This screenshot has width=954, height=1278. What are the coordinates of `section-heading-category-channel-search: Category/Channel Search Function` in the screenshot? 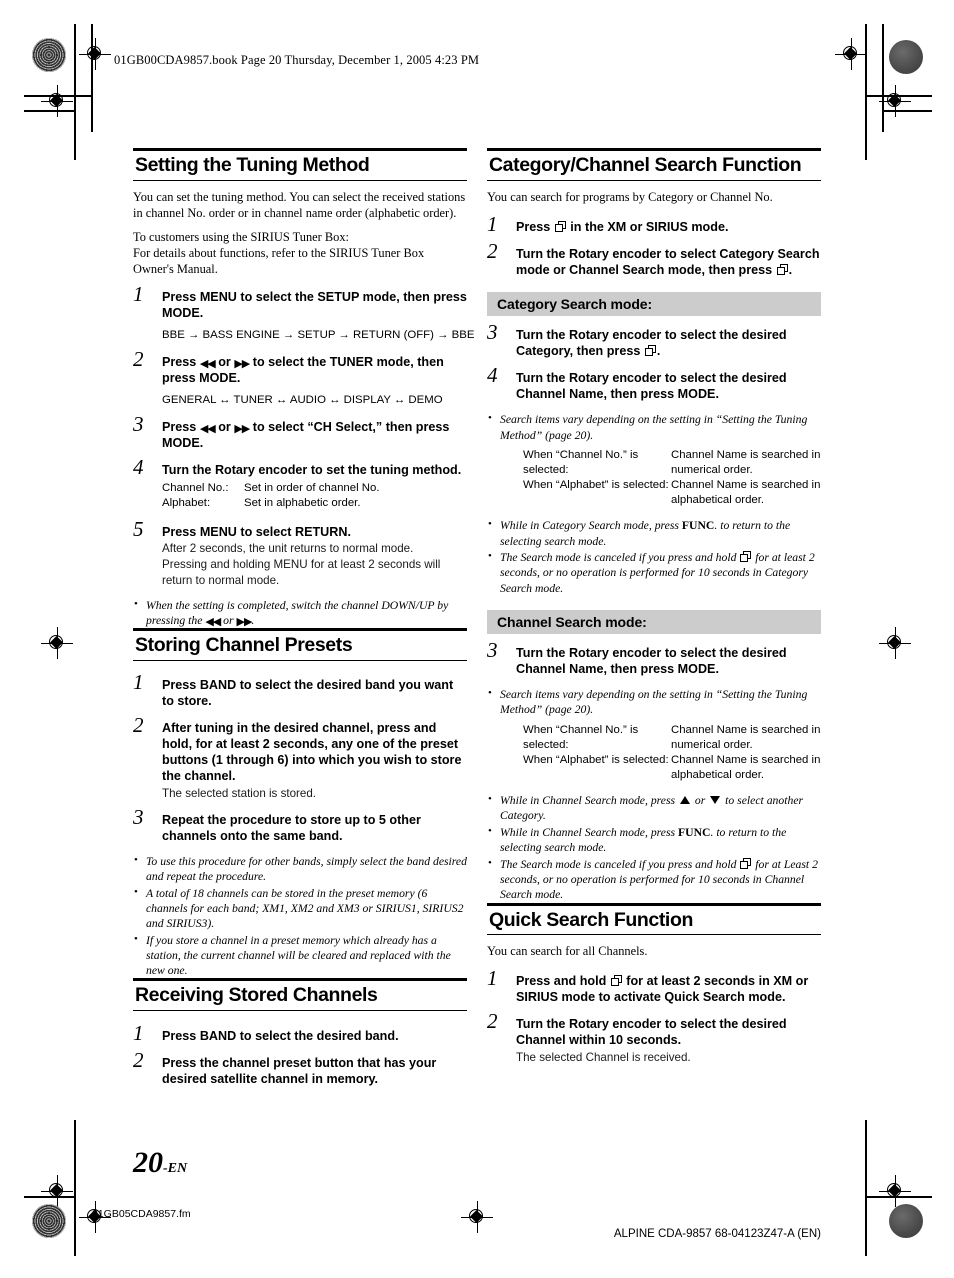 It's located at (654, 164).